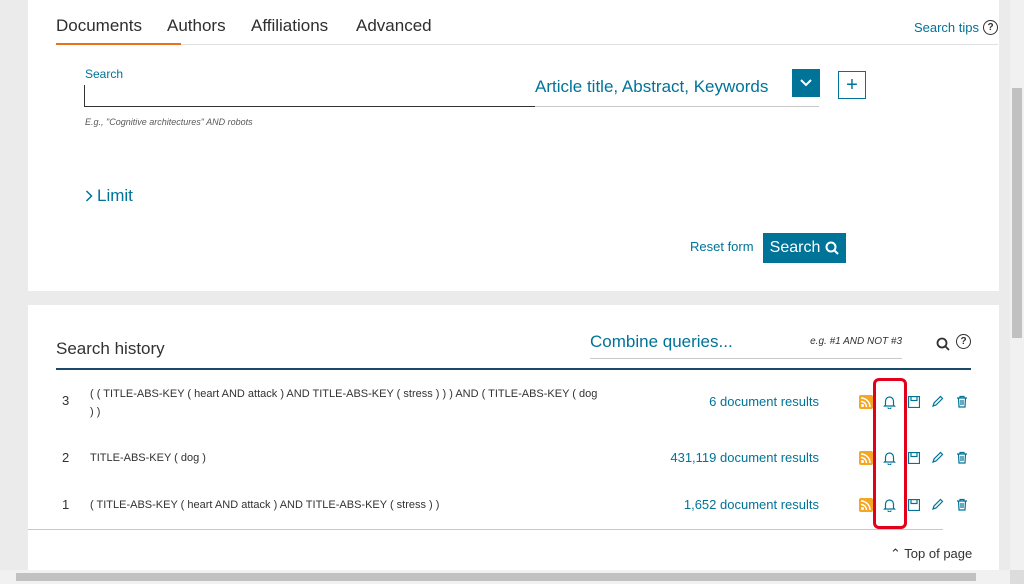 This screenshot has width=1024, height=584. What do you see at coordinates (652, 86) in the screenshot?
I see `search-field-value: Article title, Abstract, Keywords` at bounding box center [652, 86].